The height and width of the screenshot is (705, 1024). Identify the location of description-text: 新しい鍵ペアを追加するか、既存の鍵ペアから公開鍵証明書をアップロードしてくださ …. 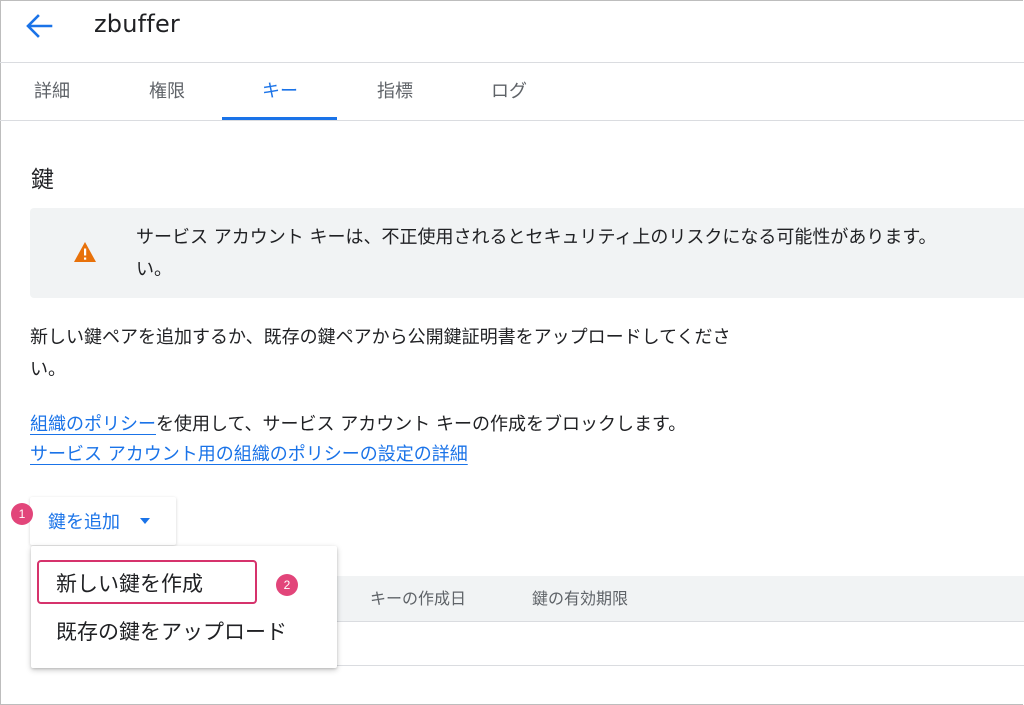
(380, 353).